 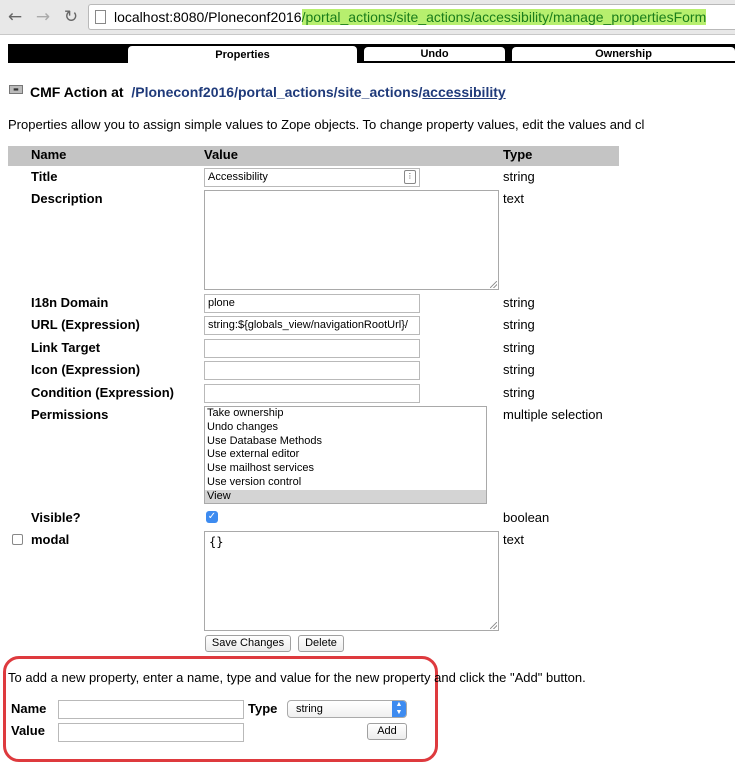 I want to click on add-button: Add, so click(x=387, y=731).